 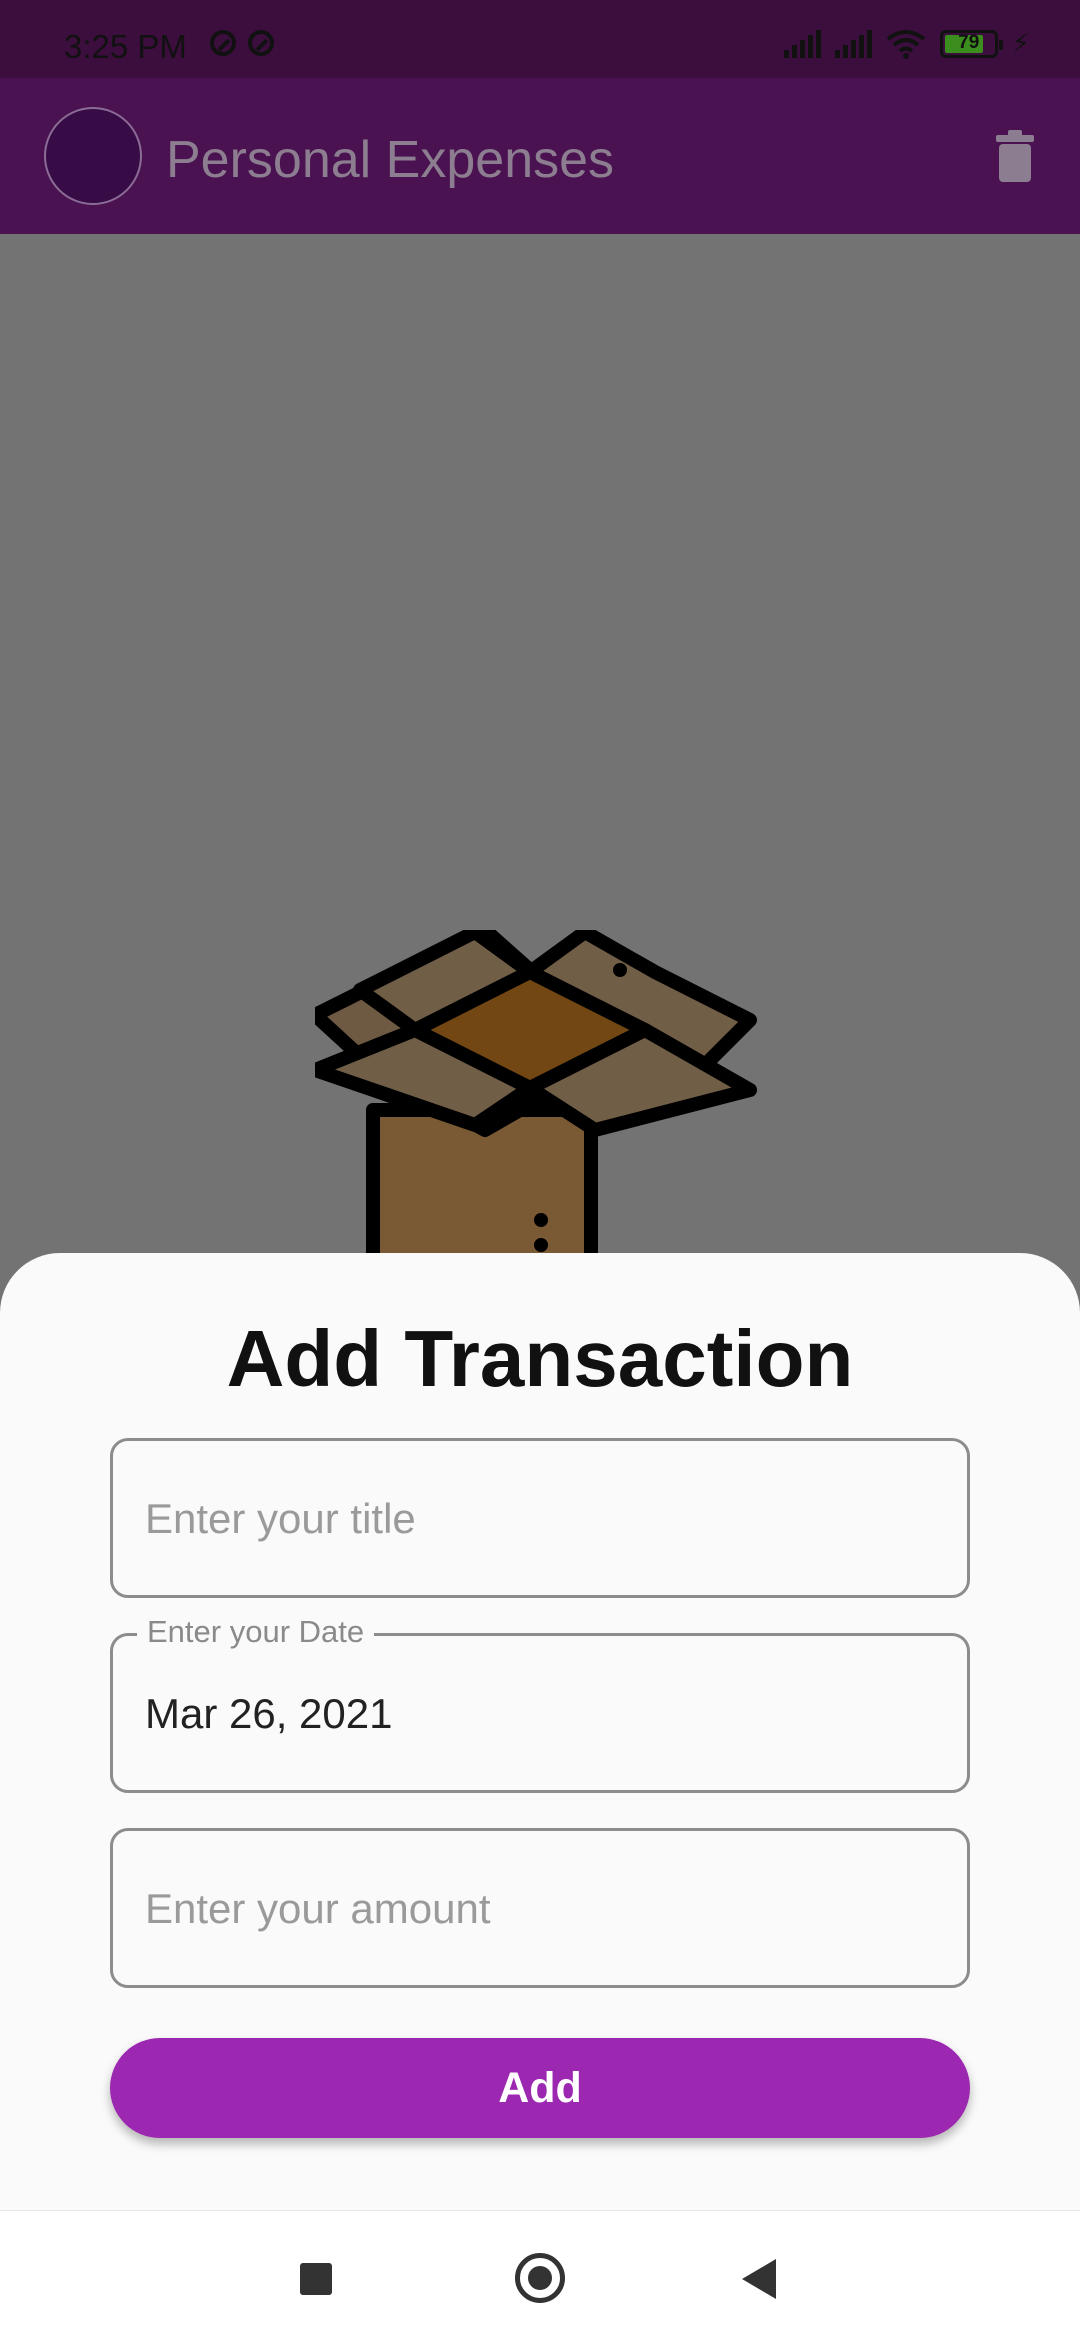 I want to click on battery-level: 79, so click(x=969, y=42).